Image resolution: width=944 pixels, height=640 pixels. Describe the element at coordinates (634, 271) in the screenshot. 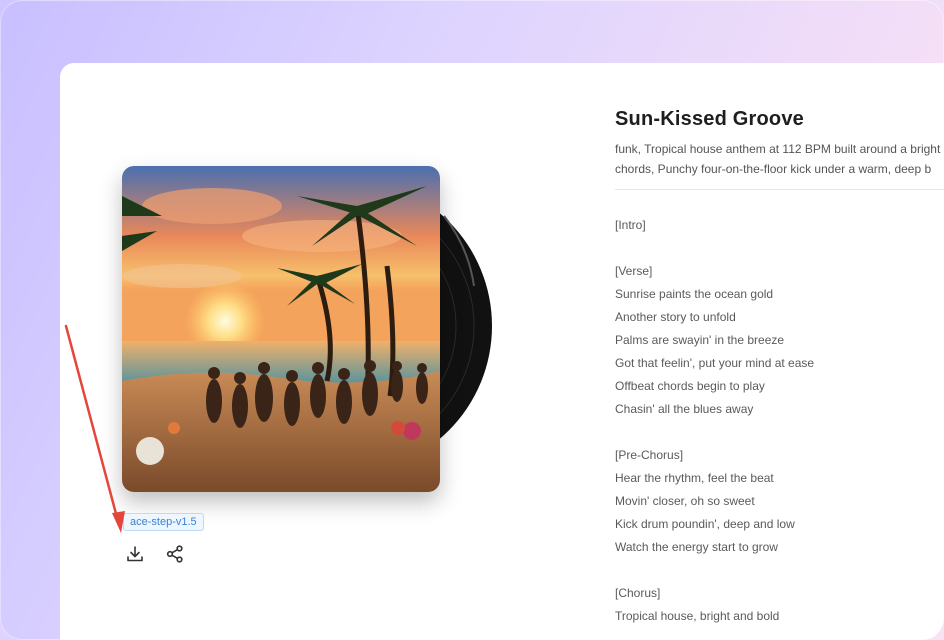

I see `lyric-line: [Verse]` at that location.